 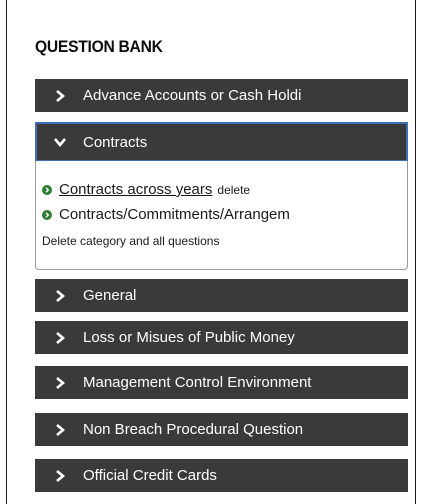 I want to click on chevron-down-icon, so click(x=60, y=142).